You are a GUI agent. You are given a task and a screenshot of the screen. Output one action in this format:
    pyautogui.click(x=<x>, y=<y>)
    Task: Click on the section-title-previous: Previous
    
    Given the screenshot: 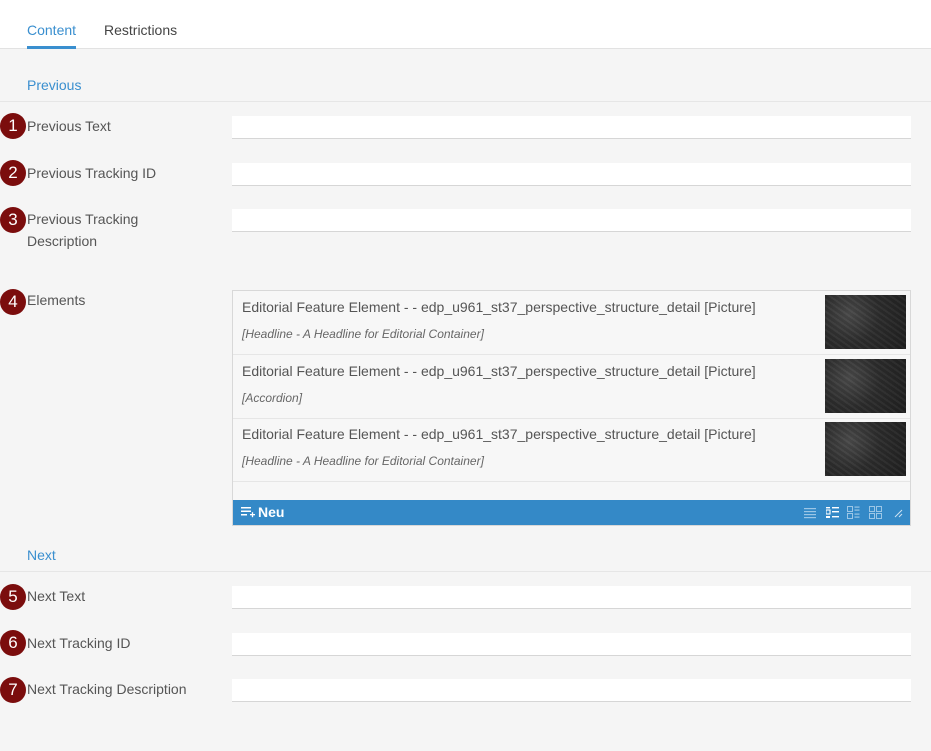 What is the action you would take?
    pyautogui.click(x=54, y=85)
    